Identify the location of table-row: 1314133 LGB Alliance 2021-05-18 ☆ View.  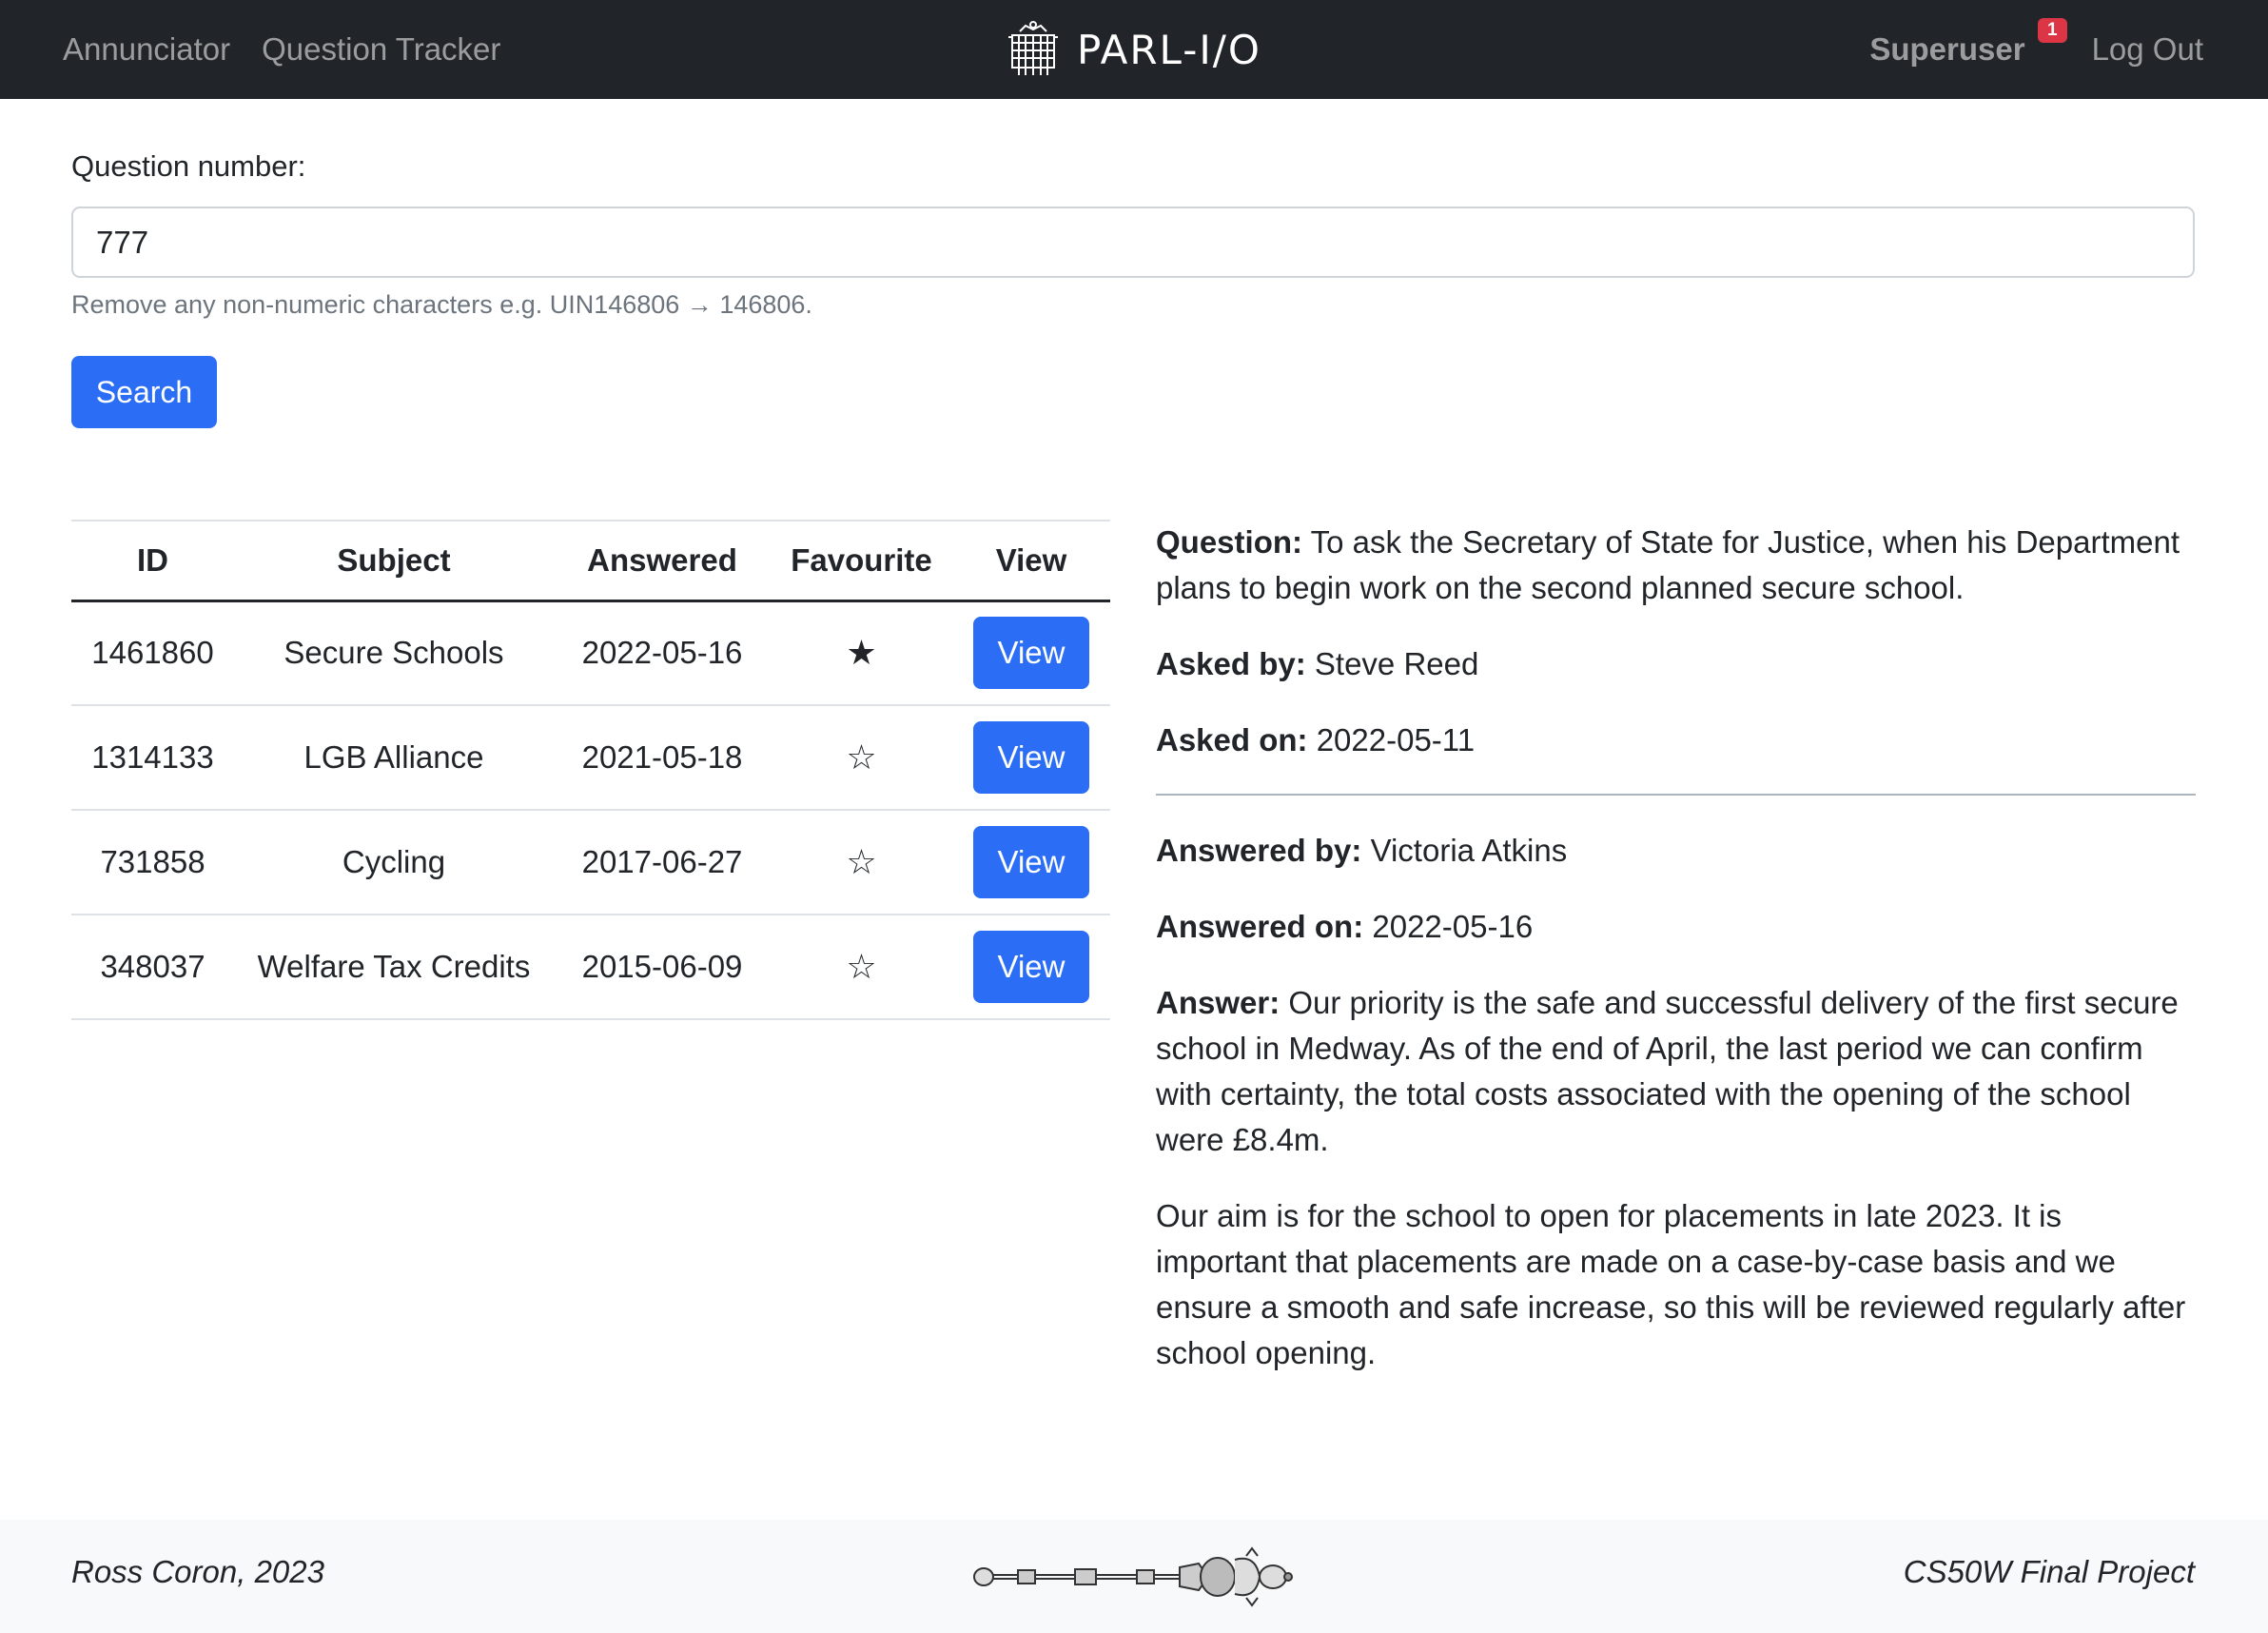
(590, 758).